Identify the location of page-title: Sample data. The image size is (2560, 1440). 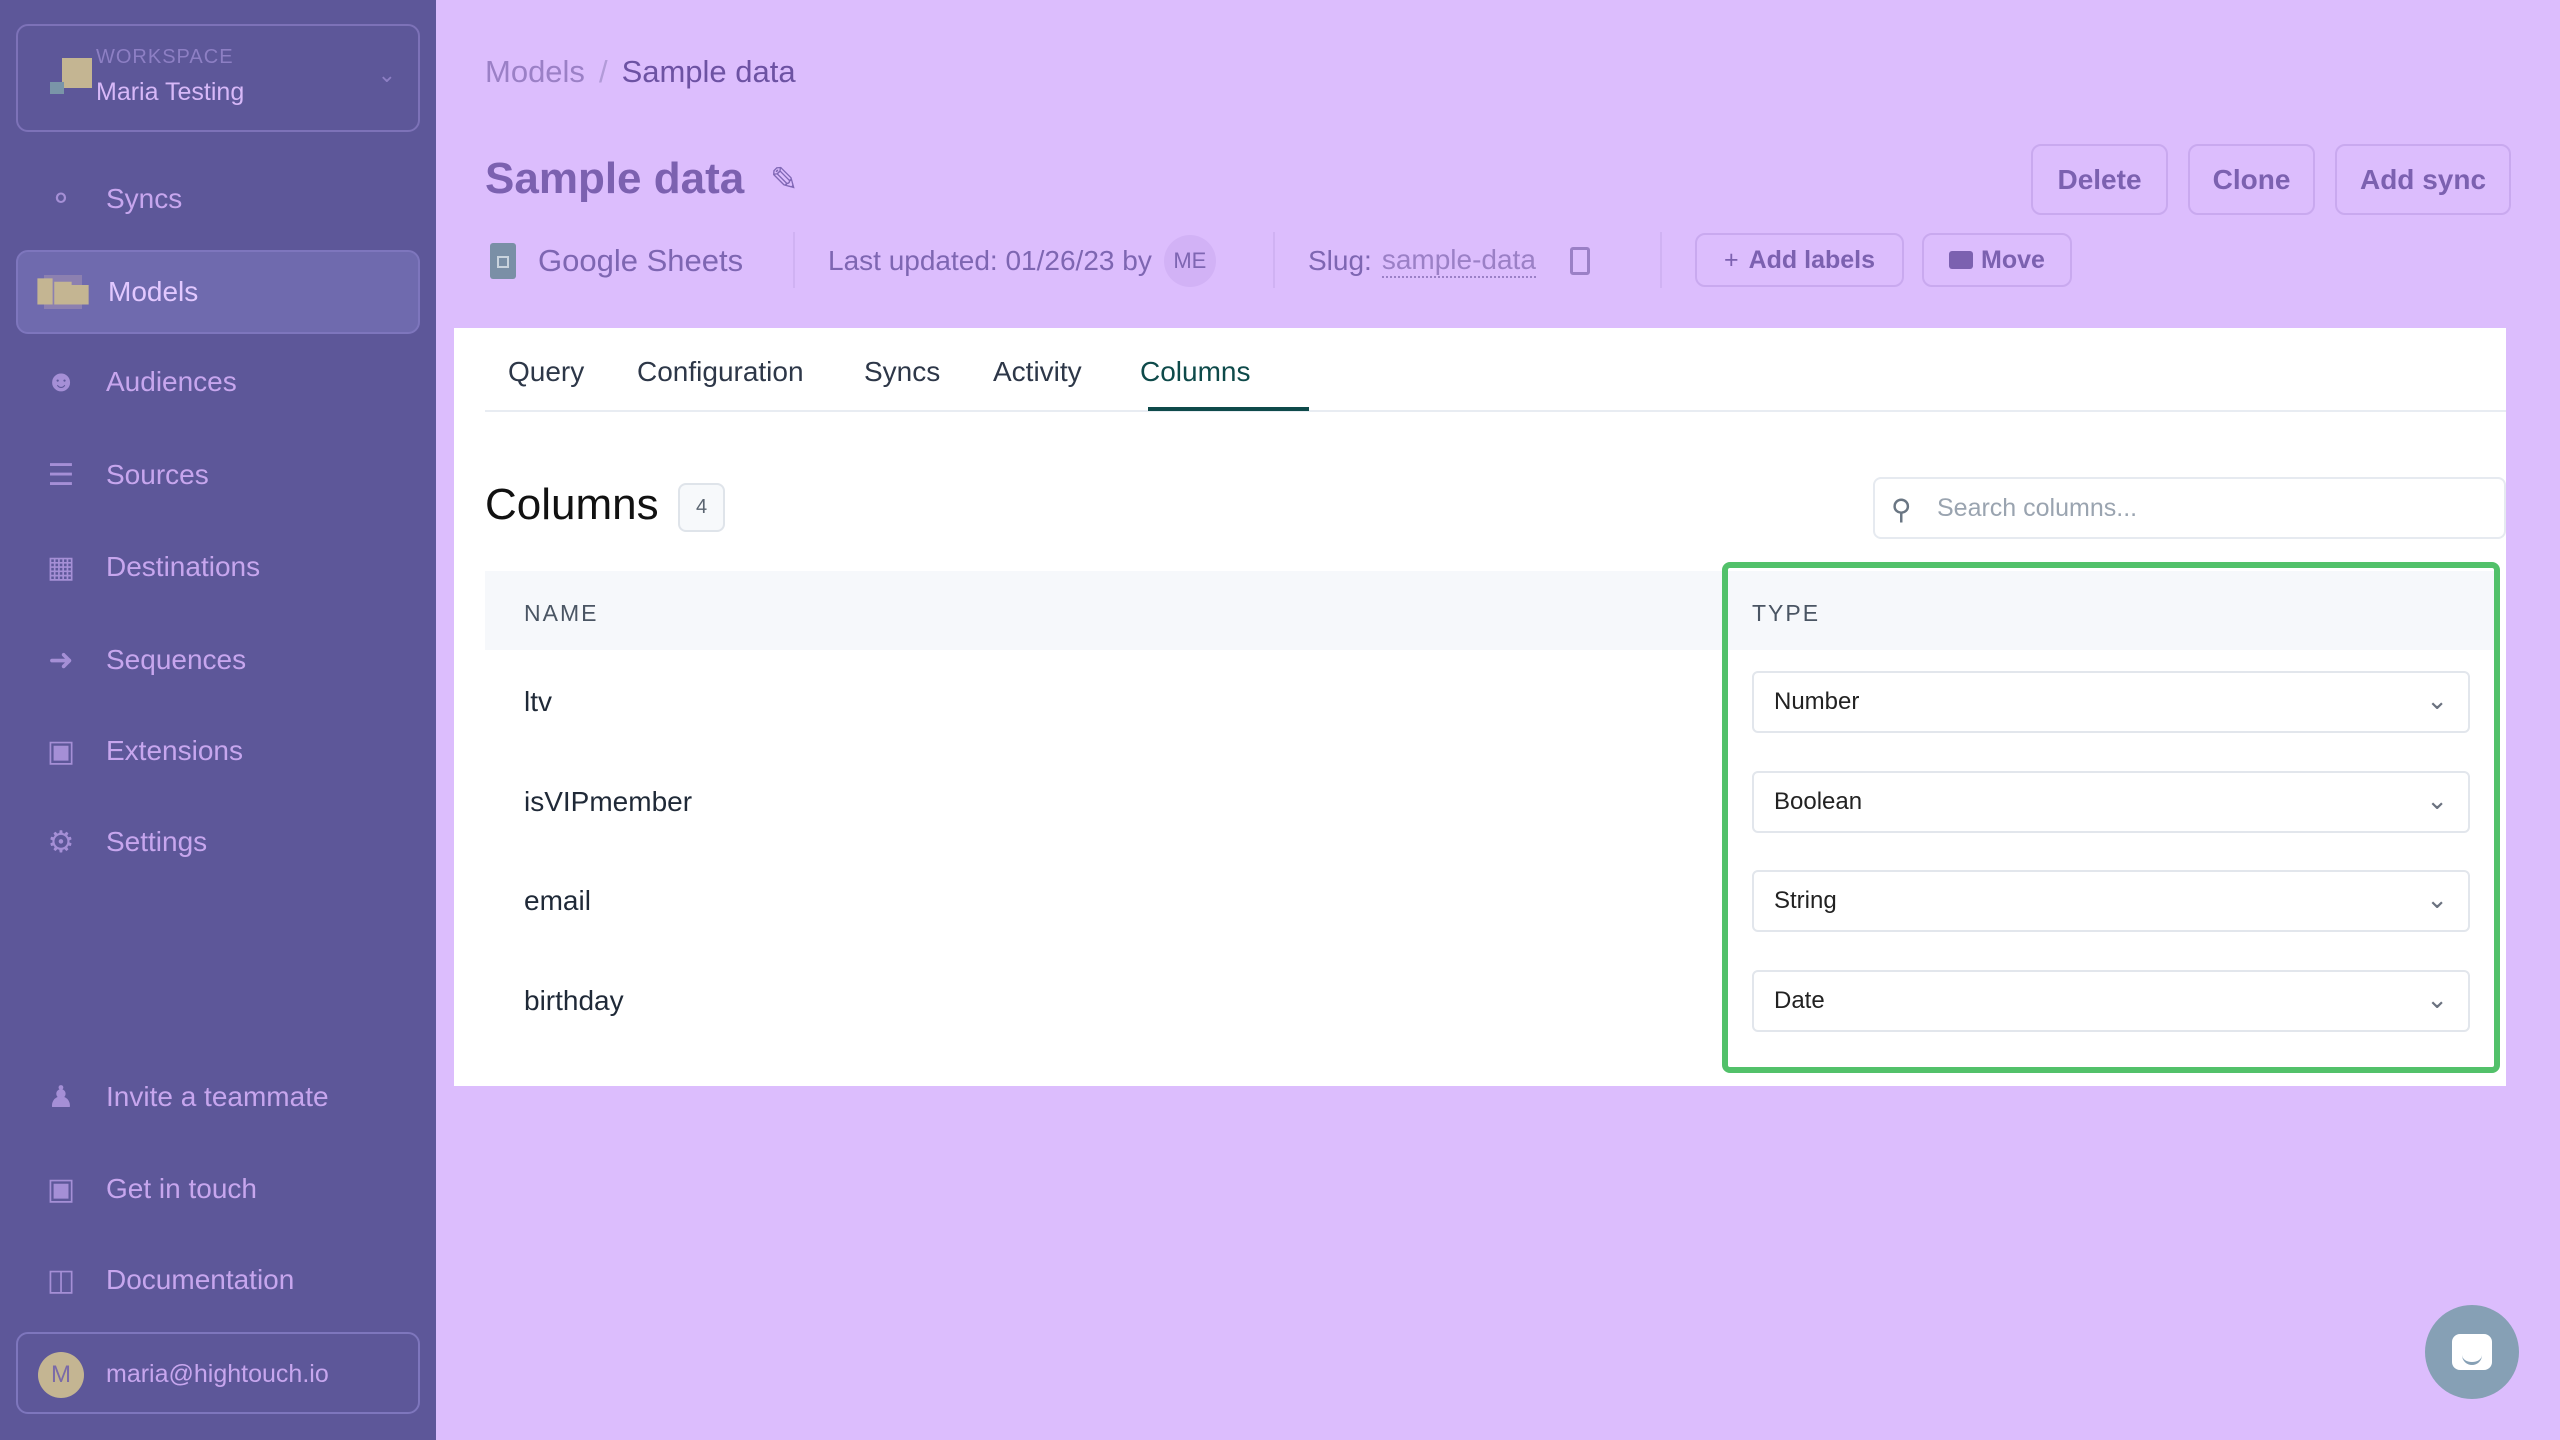
(615, 178).